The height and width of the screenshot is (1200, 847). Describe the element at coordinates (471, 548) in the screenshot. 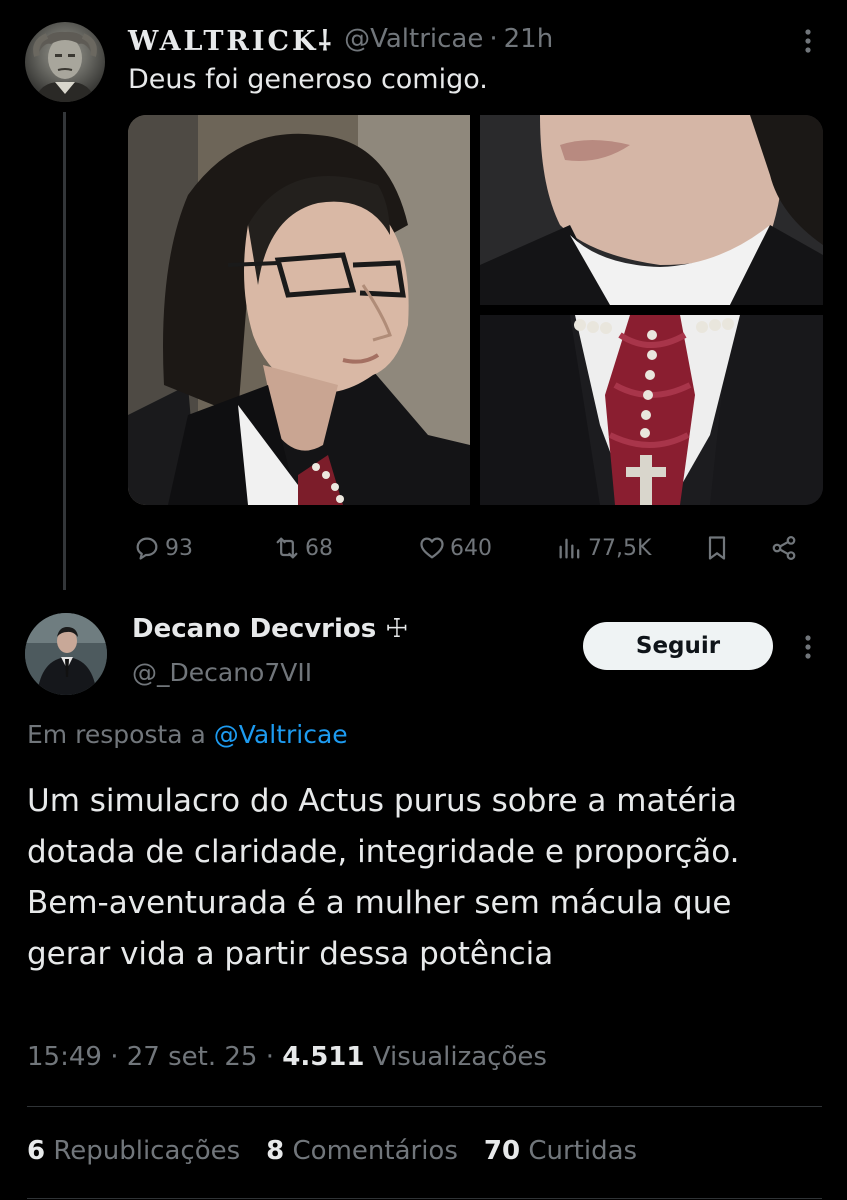

I see `like-count: 640` at that location.